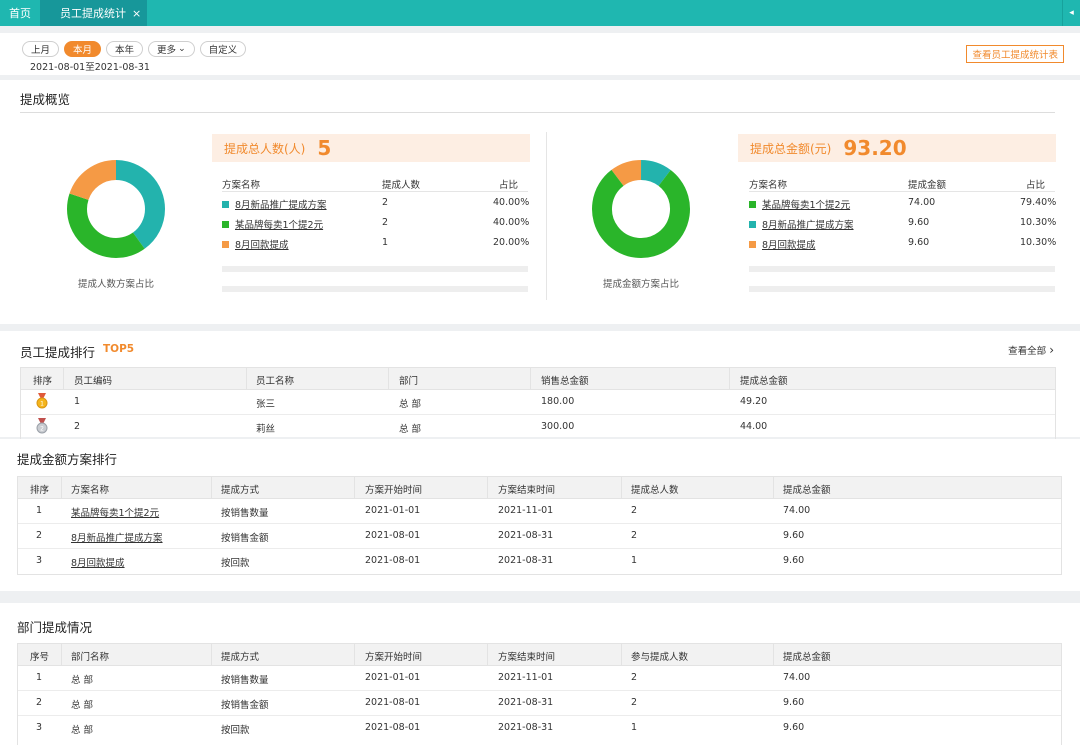  Describe the element at coordinates (275, 381) in the screenshot. I see `col-employee-name: 员工名称` at that location.